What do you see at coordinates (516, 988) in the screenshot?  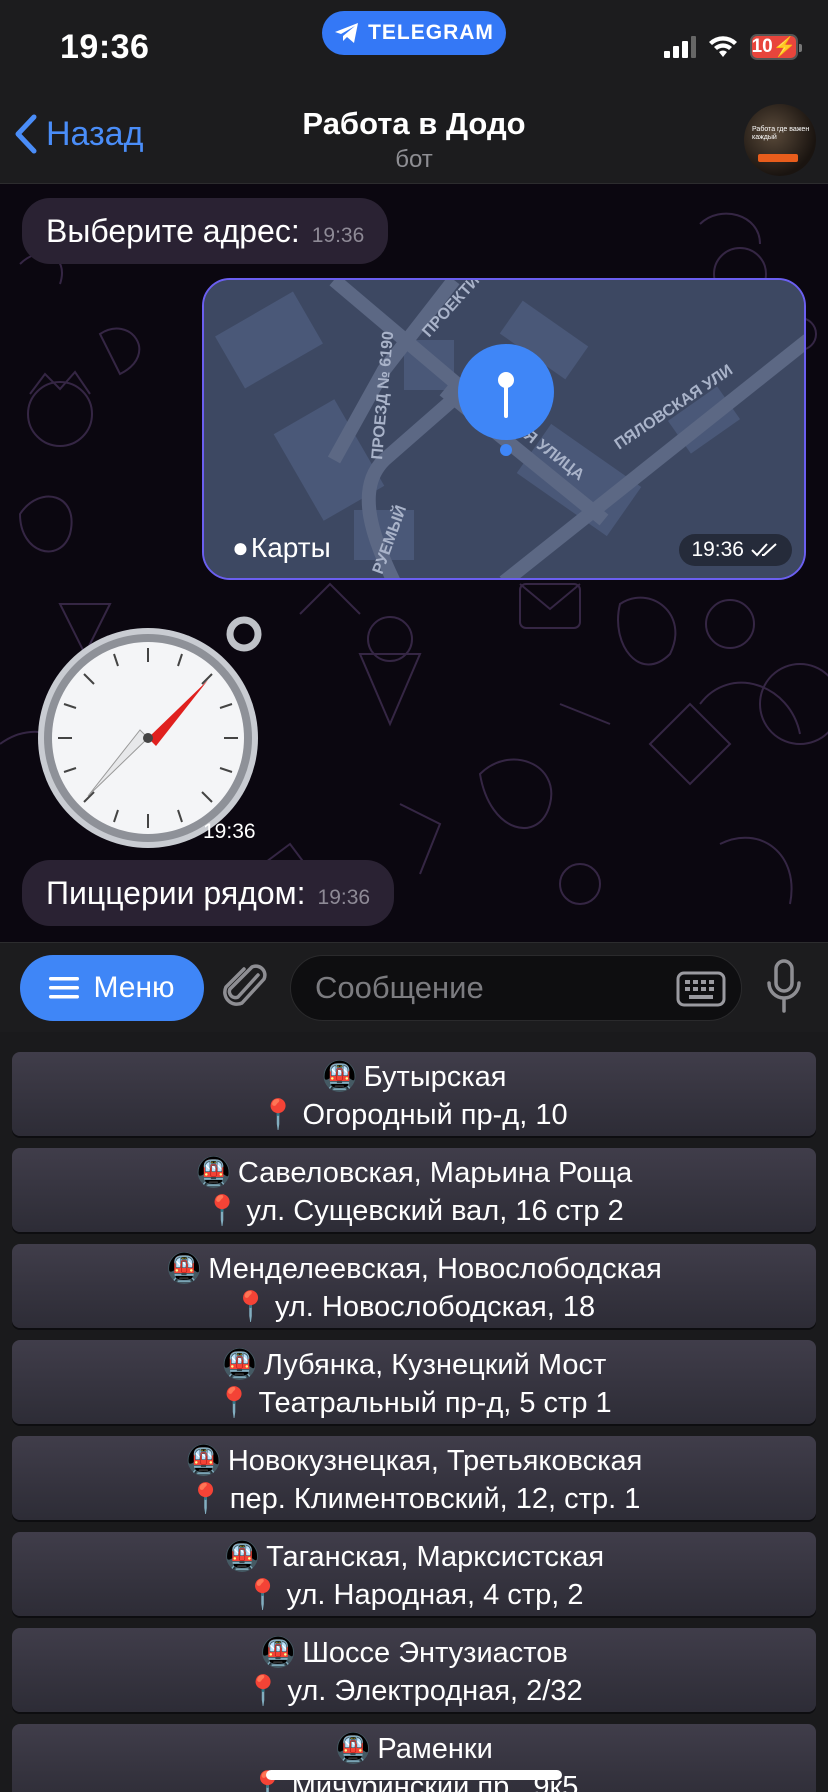 I see `message-input` at bounding box center [516, 988].